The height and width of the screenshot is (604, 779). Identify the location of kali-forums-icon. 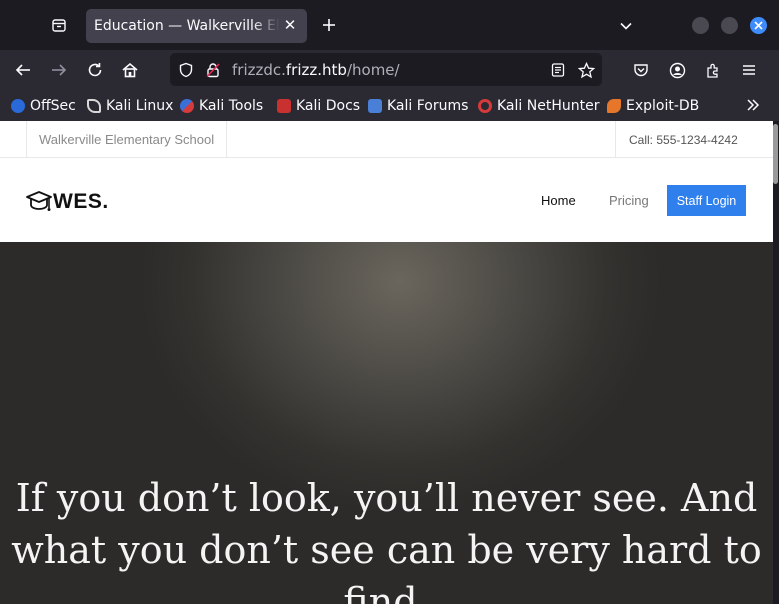
(375, 106).